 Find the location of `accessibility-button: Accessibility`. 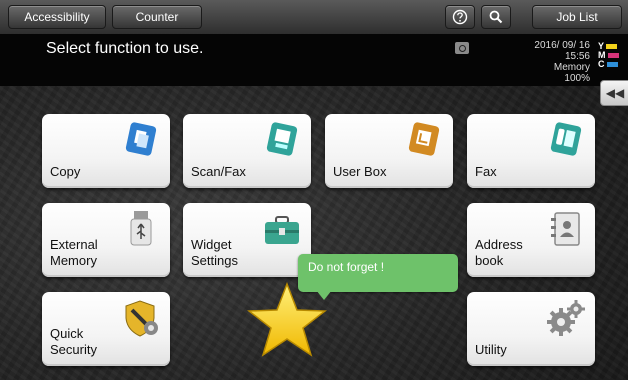

accessibility-button: Accessibility is located at coordinates (57, 17).